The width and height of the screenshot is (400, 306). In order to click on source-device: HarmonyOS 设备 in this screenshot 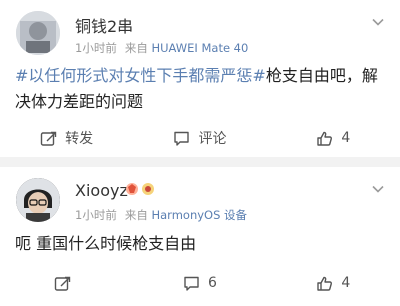, I will do `click(199, 215)`.